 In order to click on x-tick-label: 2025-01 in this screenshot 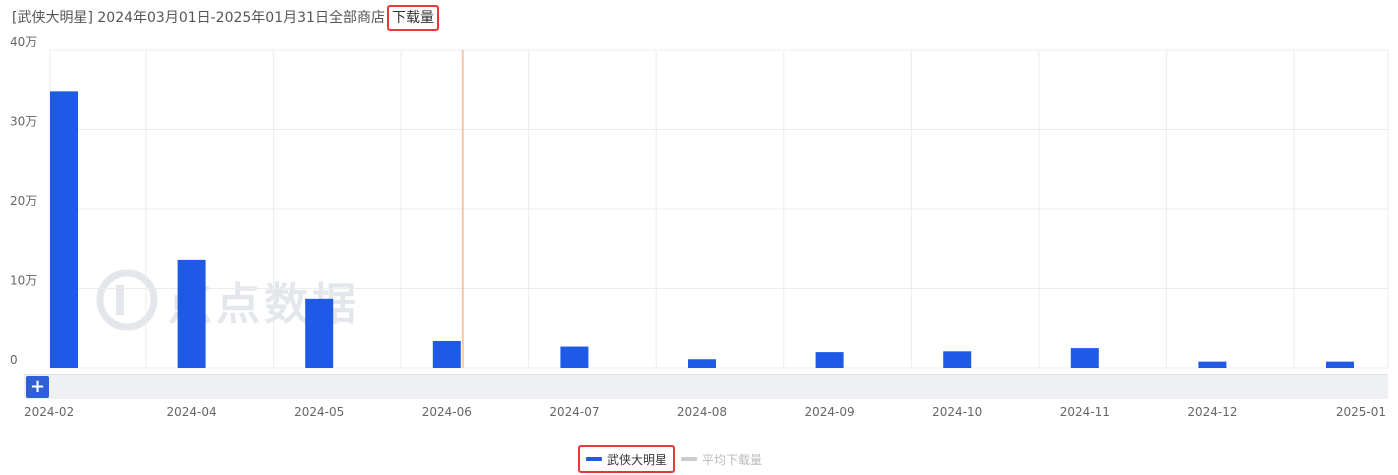, I will do `click(1361, 412)`.